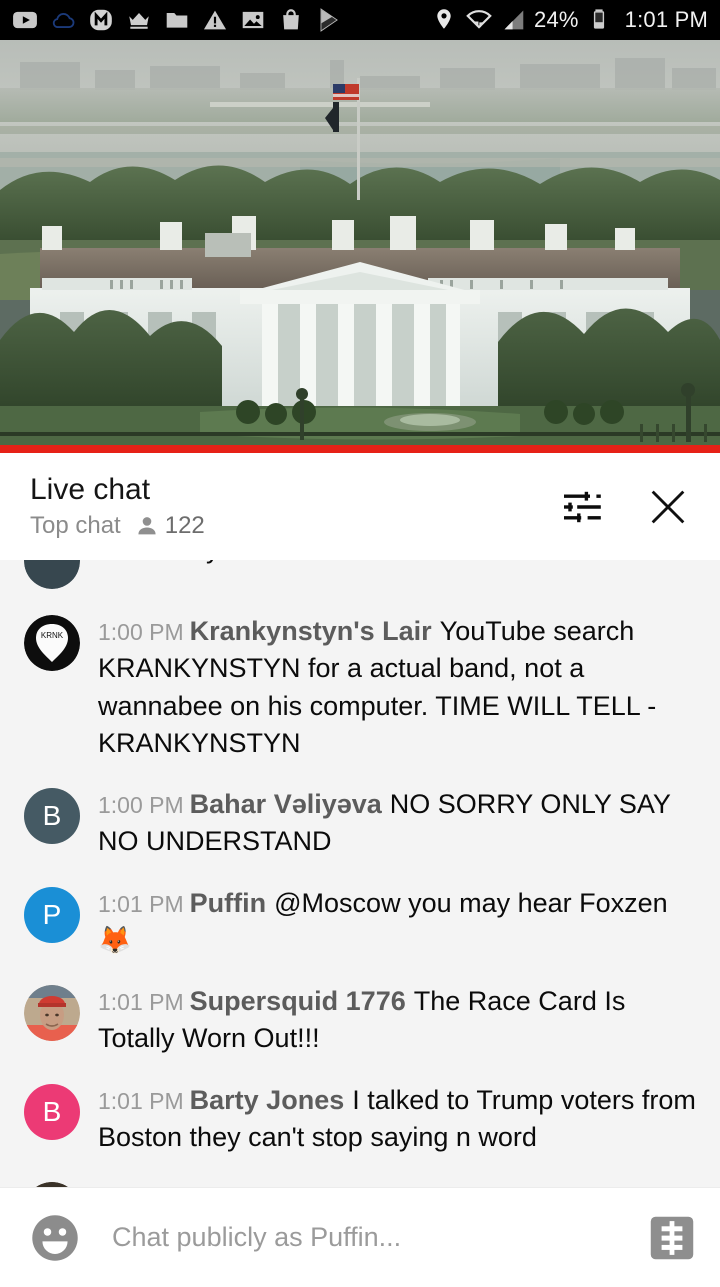  Describe the element at coordinates (298, 1001) in the screenshot. I see `chat-message-author: Supersquid 1776` at that location.